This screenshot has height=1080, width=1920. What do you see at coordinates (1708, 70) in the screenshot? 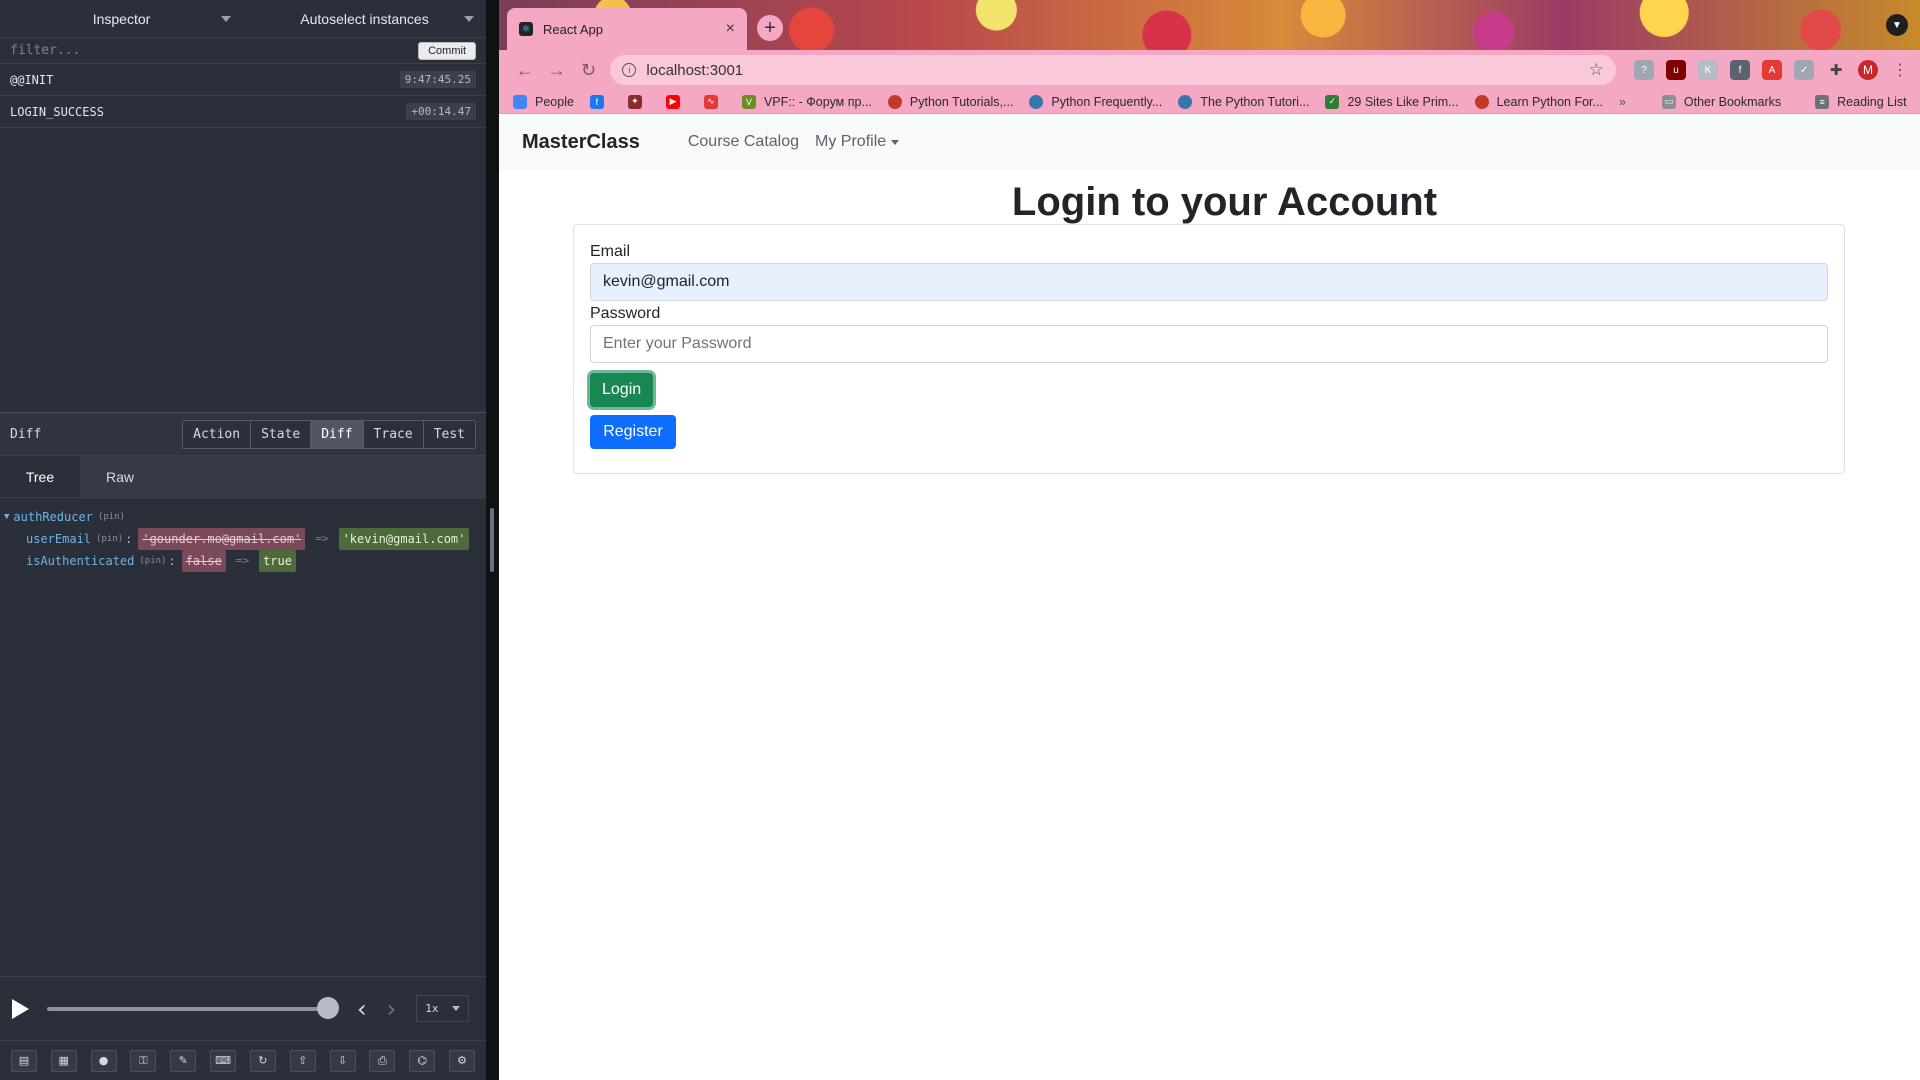
I see `k-extension-icon: K` at bounding box center [1708, 70].